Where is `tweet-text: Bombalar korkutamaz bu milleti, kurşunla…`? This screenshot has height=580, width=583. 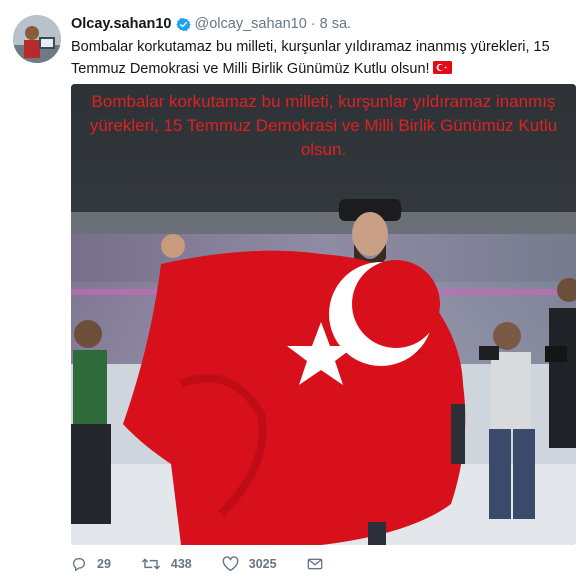 tweet-text: Bombalar korkutamaz bu milleti, kurşunla… is located at coordinates (321, 58).